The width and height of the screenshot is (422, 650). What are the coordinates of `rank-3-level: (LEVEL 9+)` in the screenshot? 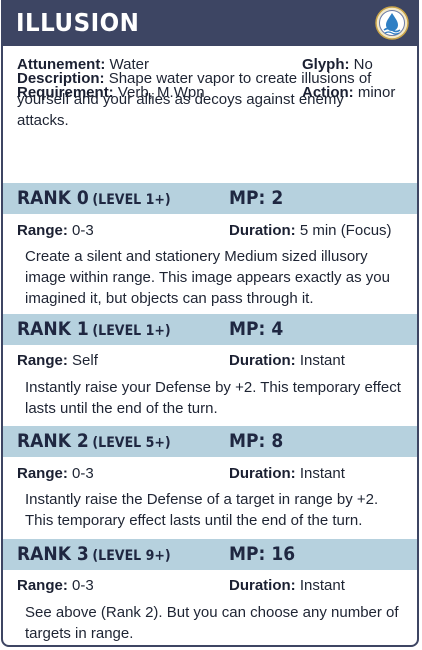 It's located at (131, 556).